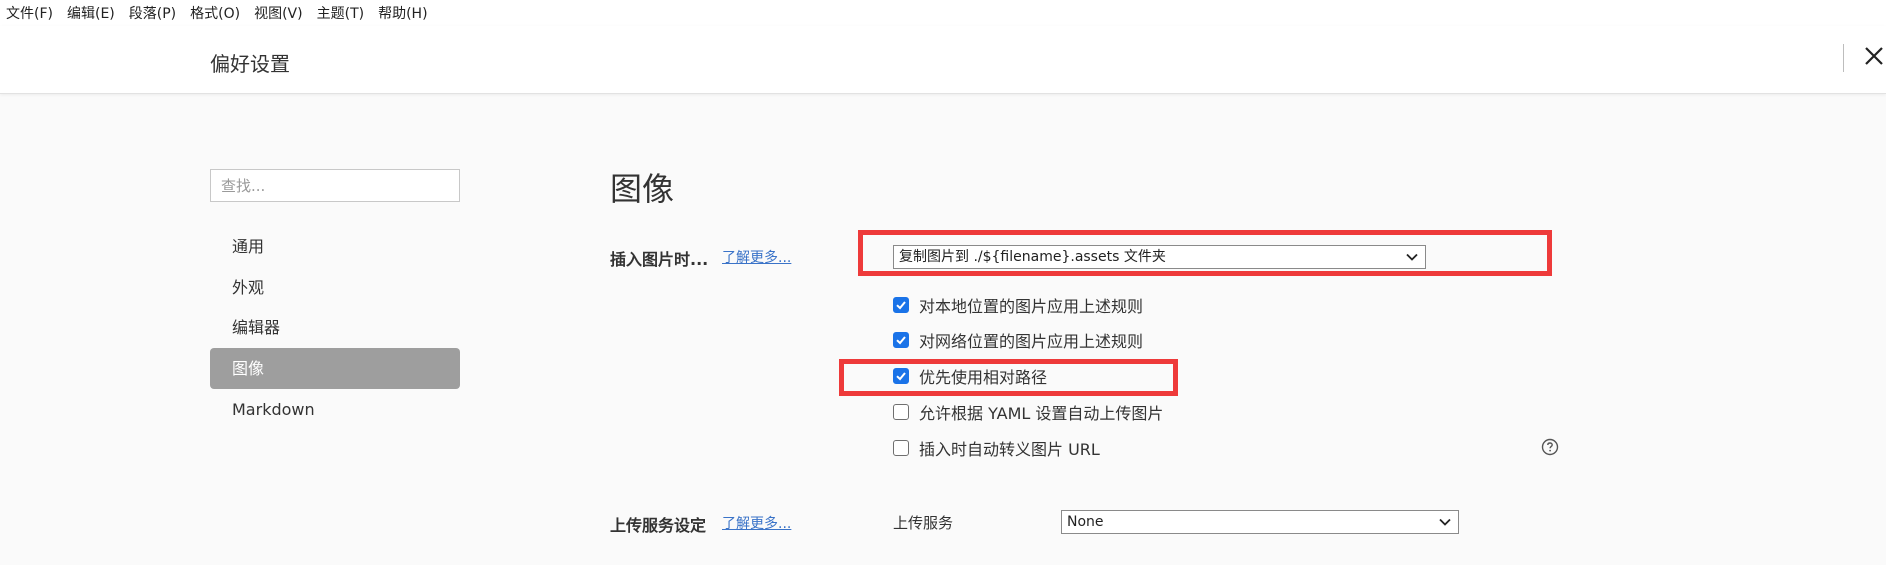  Describe the element at coordinates (1031, 306) in the screenshot. I see `option-label: 对本地位置的图片应用上述规则` at that location.